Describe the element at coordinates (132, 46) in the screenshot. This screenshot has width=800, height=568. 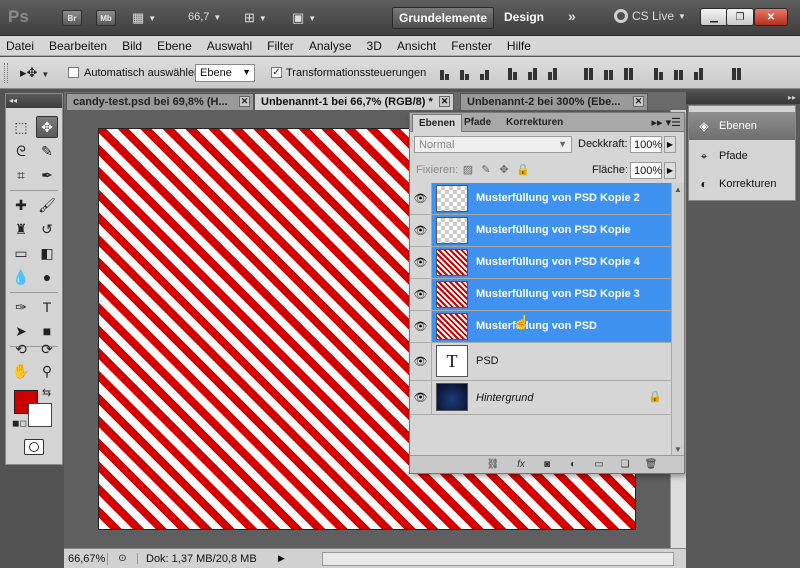
I see `menu-bild: Bild` at that location.